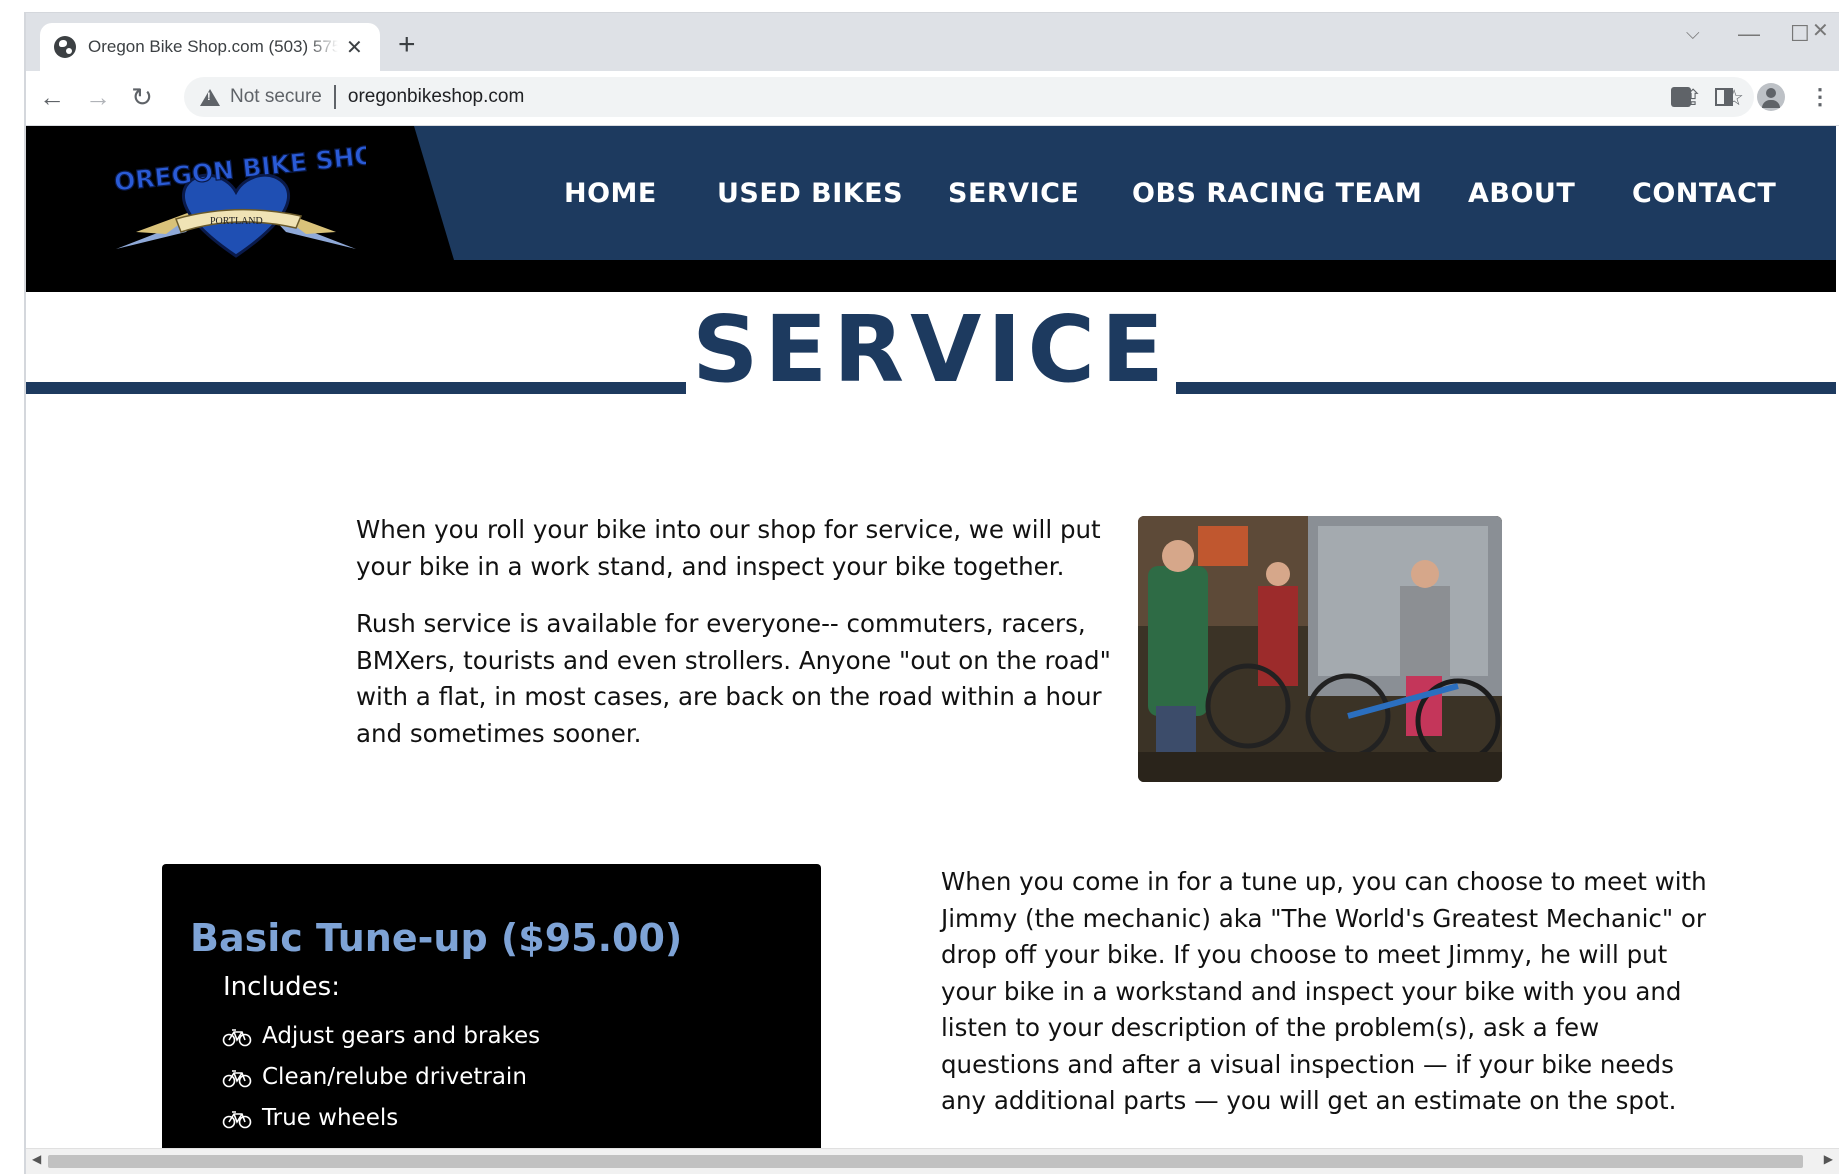 The image size is (1839, 1174). Describe the element at coordinates (1704, 193) in the screenshot. I see `nav-contact: CONTACT` at that location.